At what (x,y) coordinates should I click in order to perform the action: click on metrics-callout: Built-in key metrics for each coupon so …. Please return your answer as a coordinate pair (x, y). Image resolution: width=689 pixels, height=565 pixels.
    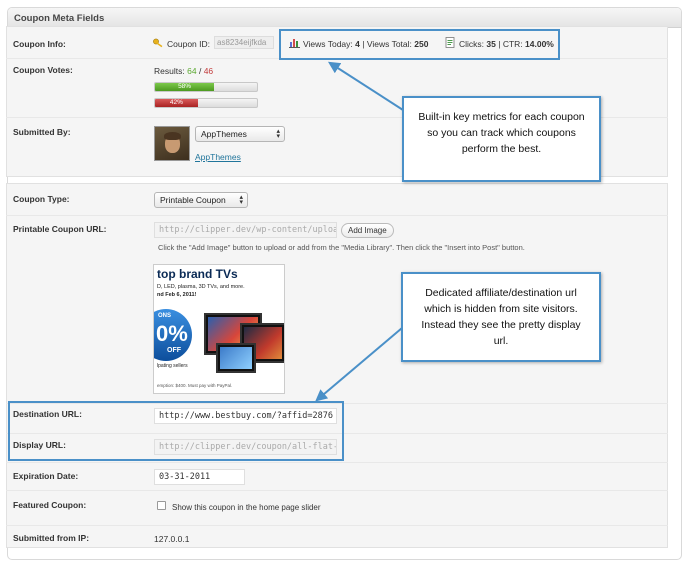
    Looking at the image, I should click on (501, 139).